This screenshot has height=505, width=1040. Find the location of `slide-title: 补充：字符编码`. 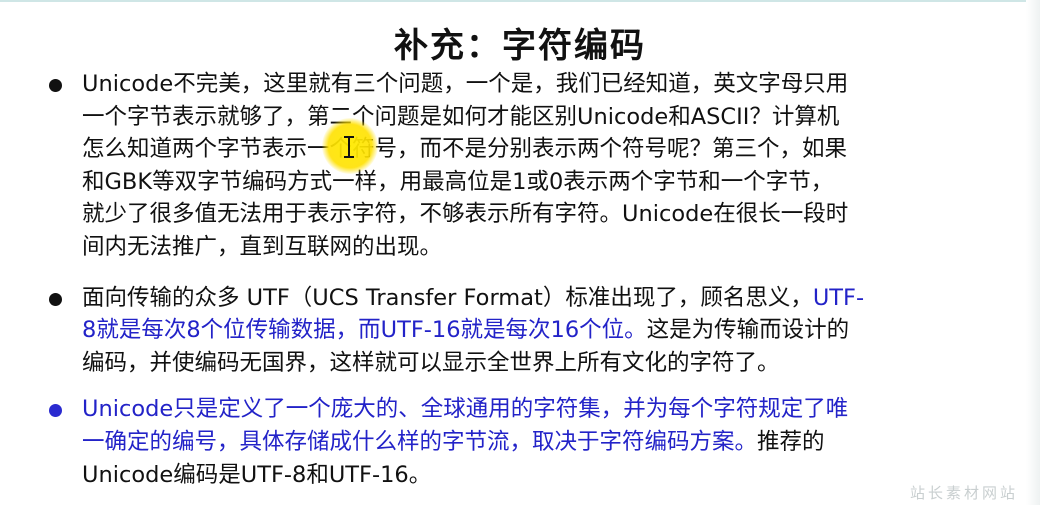

slide-title: 补充：字符编码 is located at coordinates (520, 46).